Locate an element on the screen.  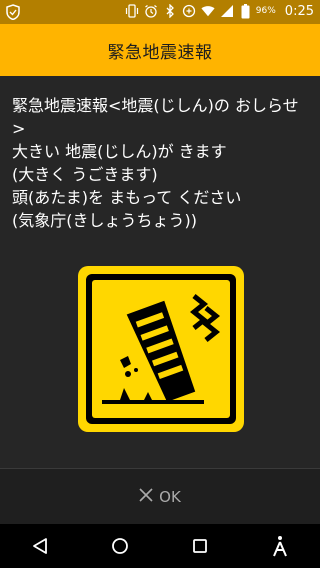
ok-button: OK is located at coordinates (160, 497).